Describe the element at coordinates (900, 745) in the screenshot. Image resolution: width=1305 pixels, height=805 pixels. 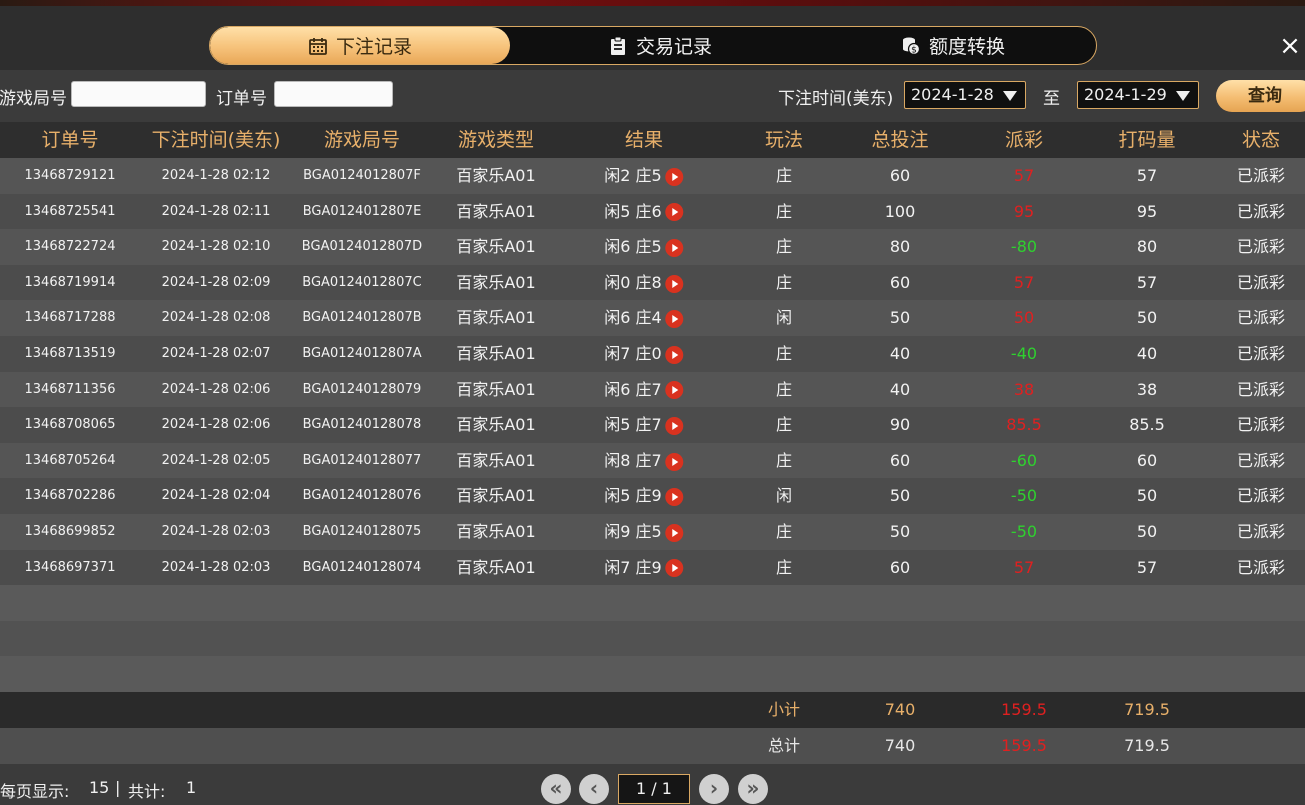
I see `total-bet: 740` at that location.